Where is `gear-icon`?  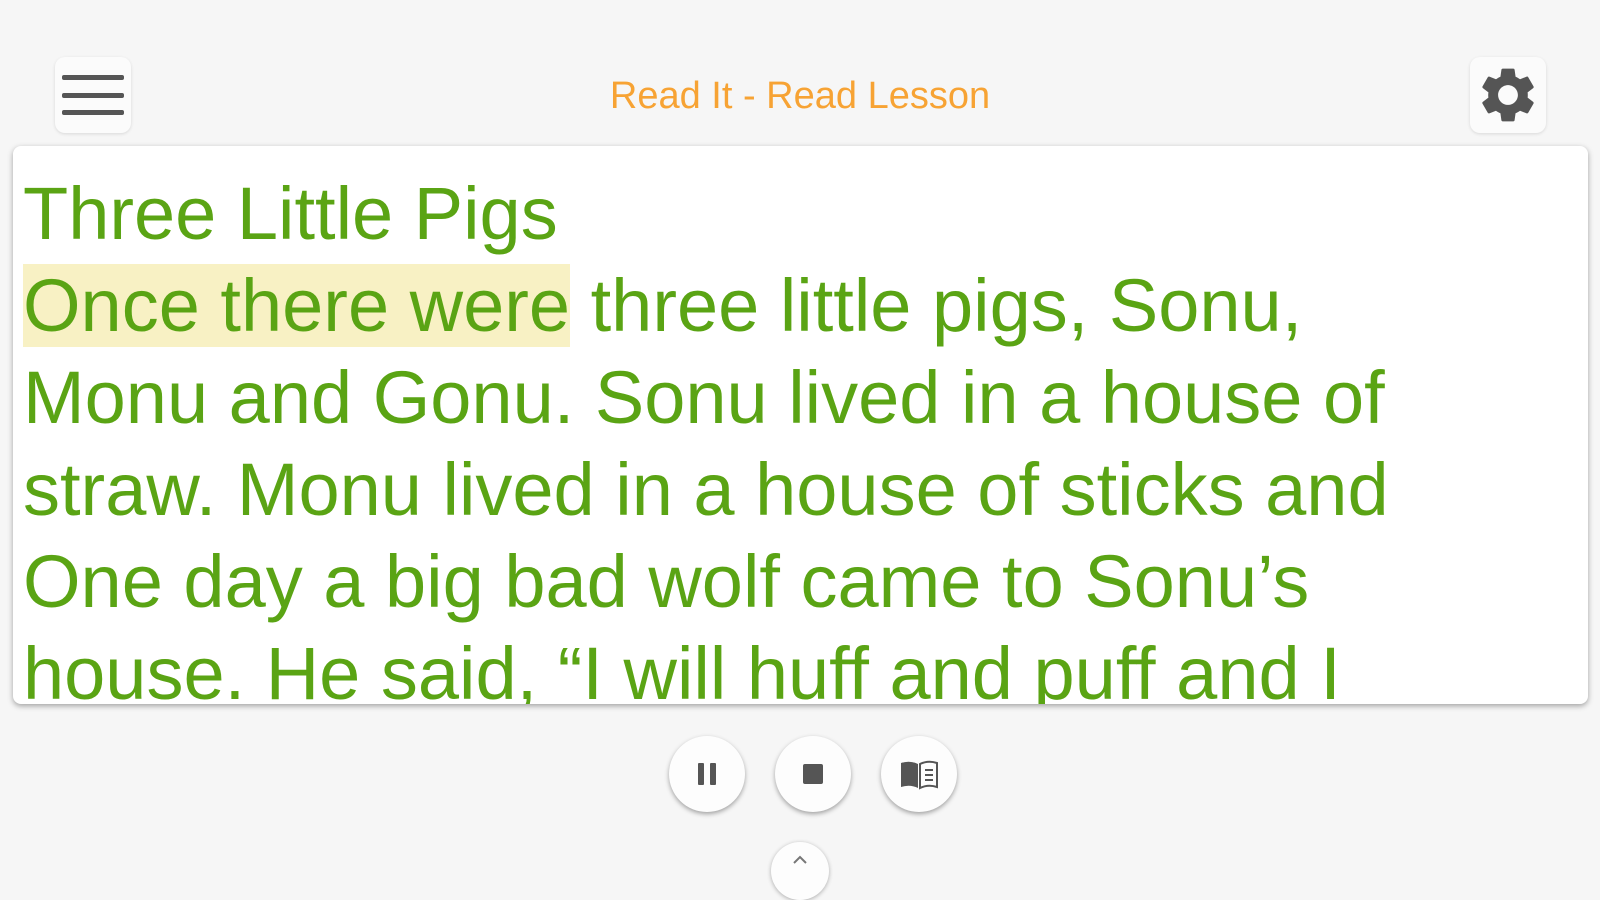
gear-icon is located at coordinates (1508, 95).